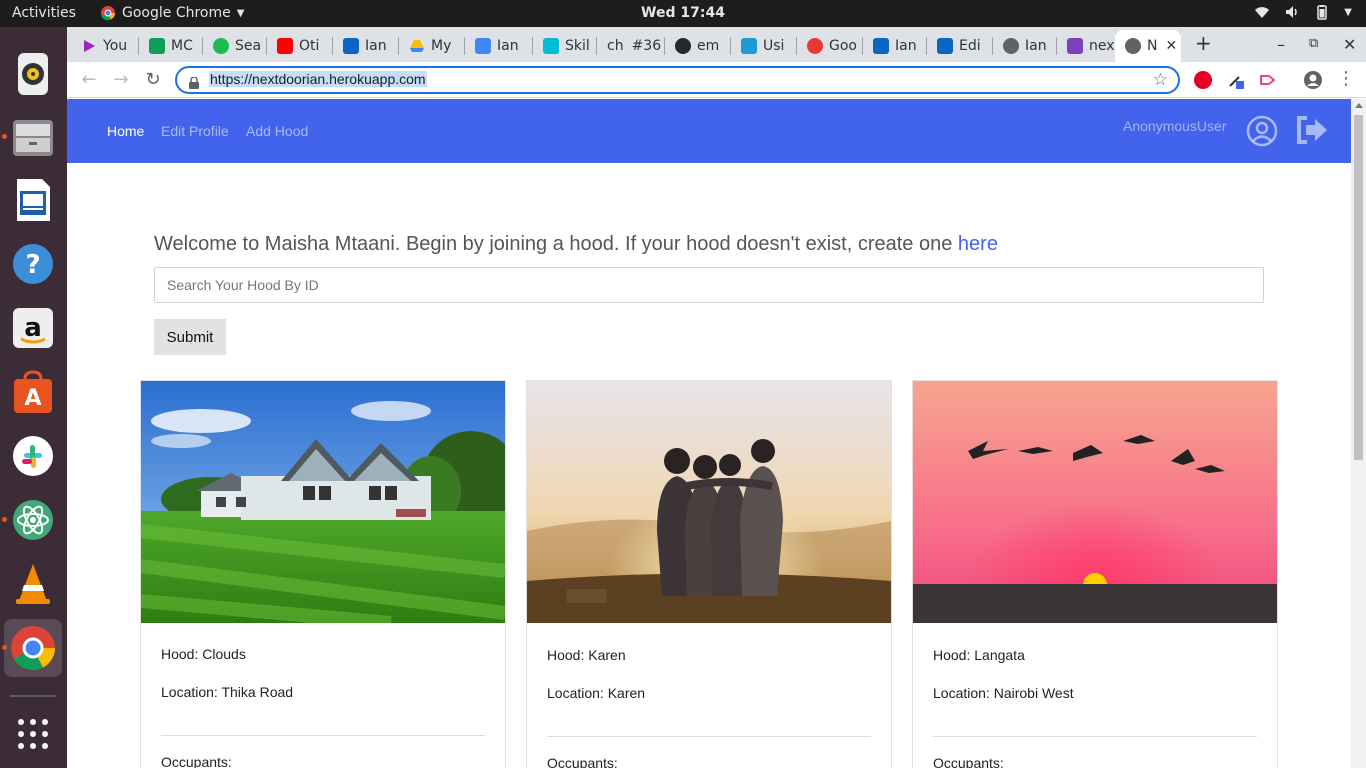 Image resolution: width=1366 pixels, height=768 pixels. Describe the element at coordinates (615, 46) in the screenshot. I see `ch-prefix: ch` at that location.